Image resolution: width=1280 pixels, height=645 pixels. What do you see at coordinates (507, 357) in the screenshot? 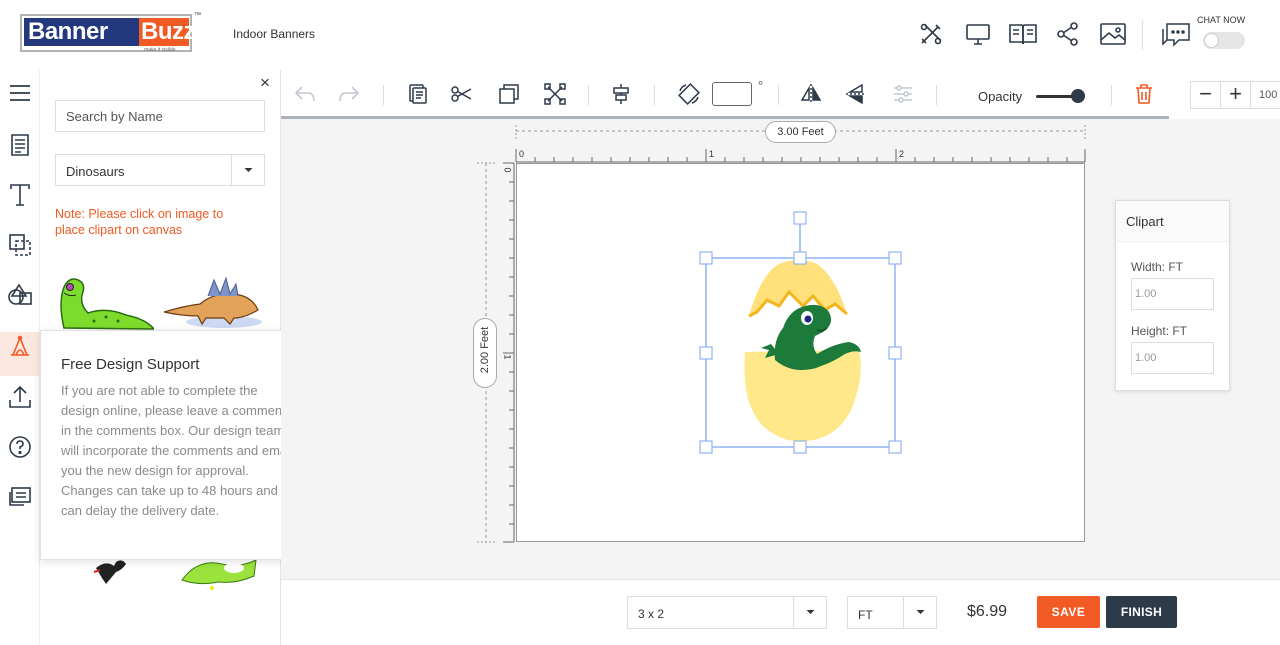
I see `ruler-left-label: 1` at bounding box center [507, 357].